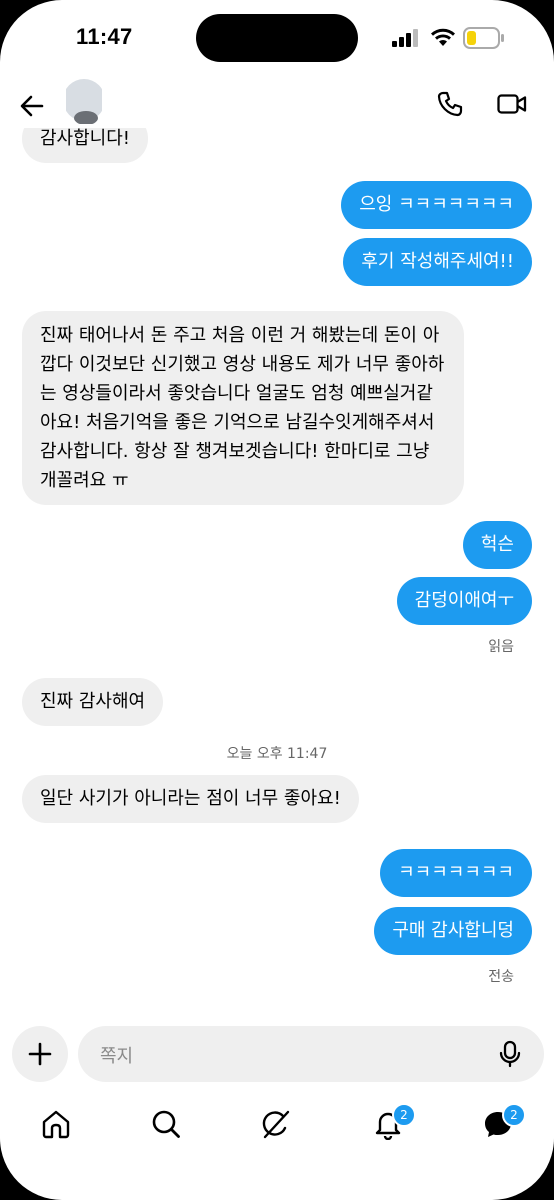 This screenshot has width=554, height=1200. I want to click on message-bubble-out: ㅋㅋㅋㅋㅋㅋㅋ, so click(456, 873).